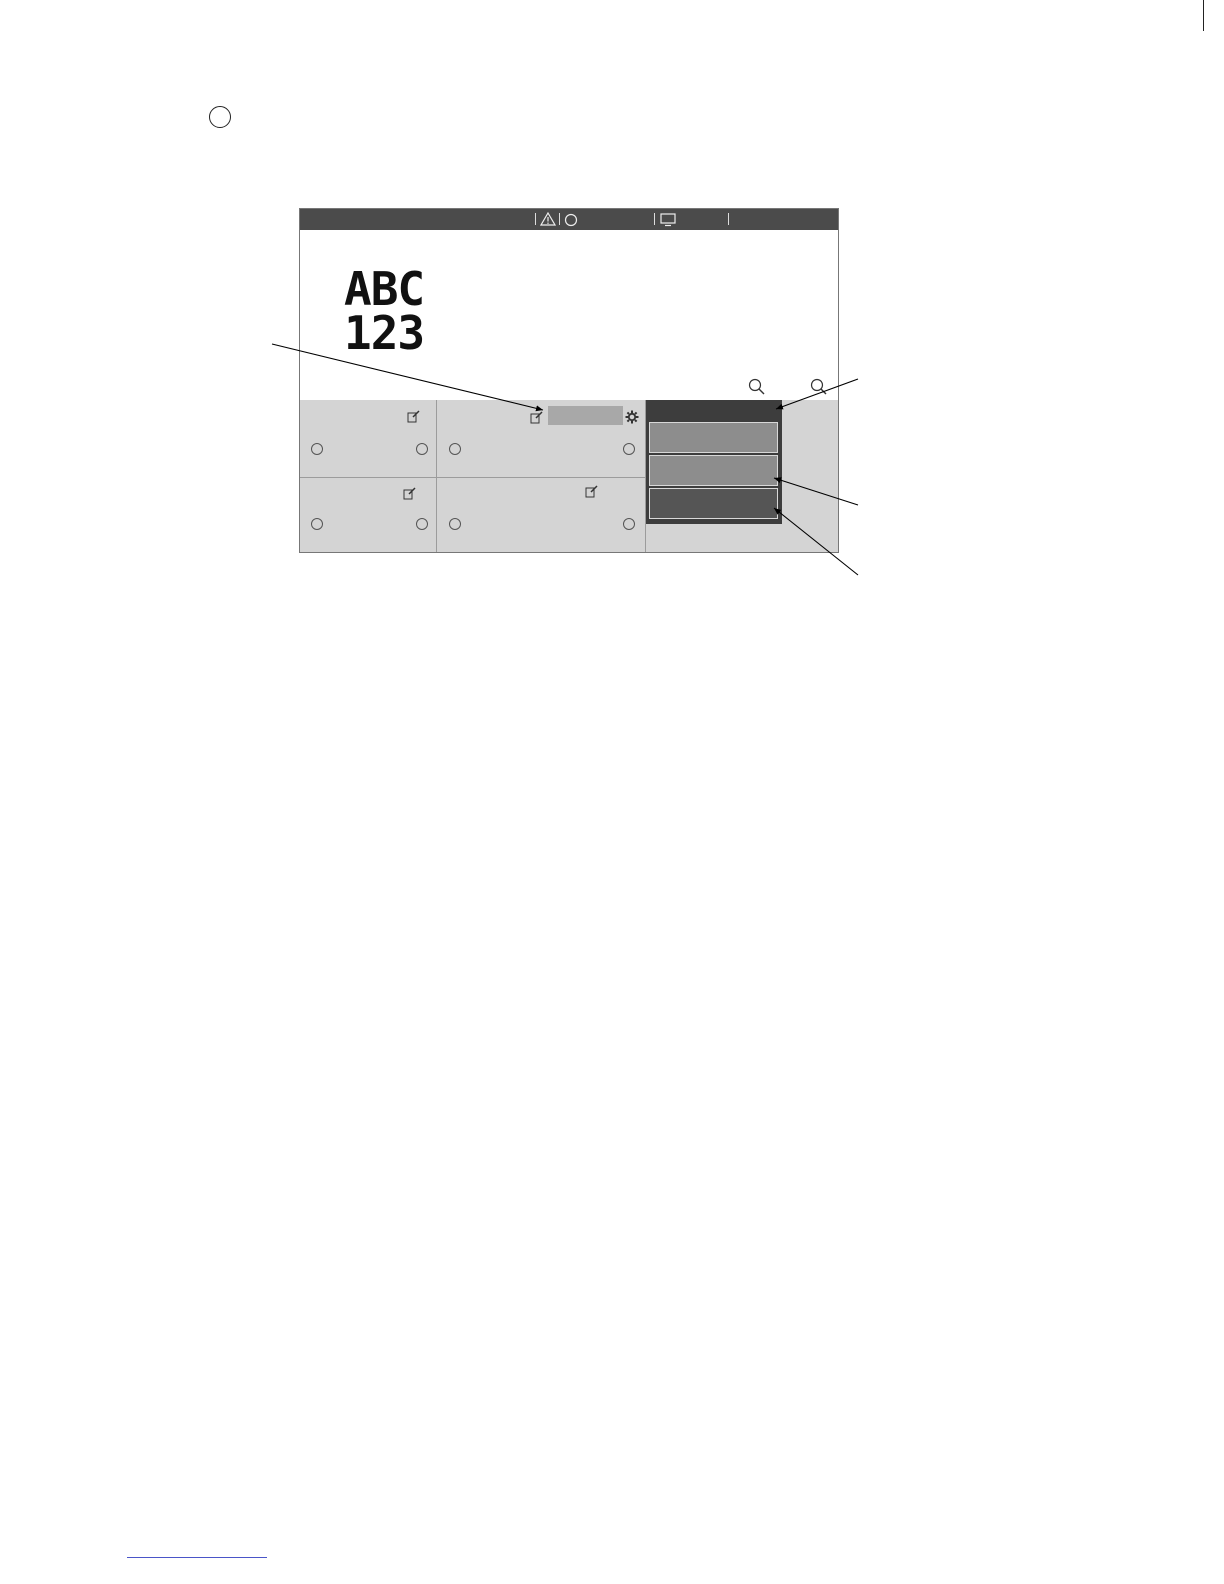 This screenshot has width=1224, height=1584. I want to click on label-preview: ABC 123, so click(384, 311).